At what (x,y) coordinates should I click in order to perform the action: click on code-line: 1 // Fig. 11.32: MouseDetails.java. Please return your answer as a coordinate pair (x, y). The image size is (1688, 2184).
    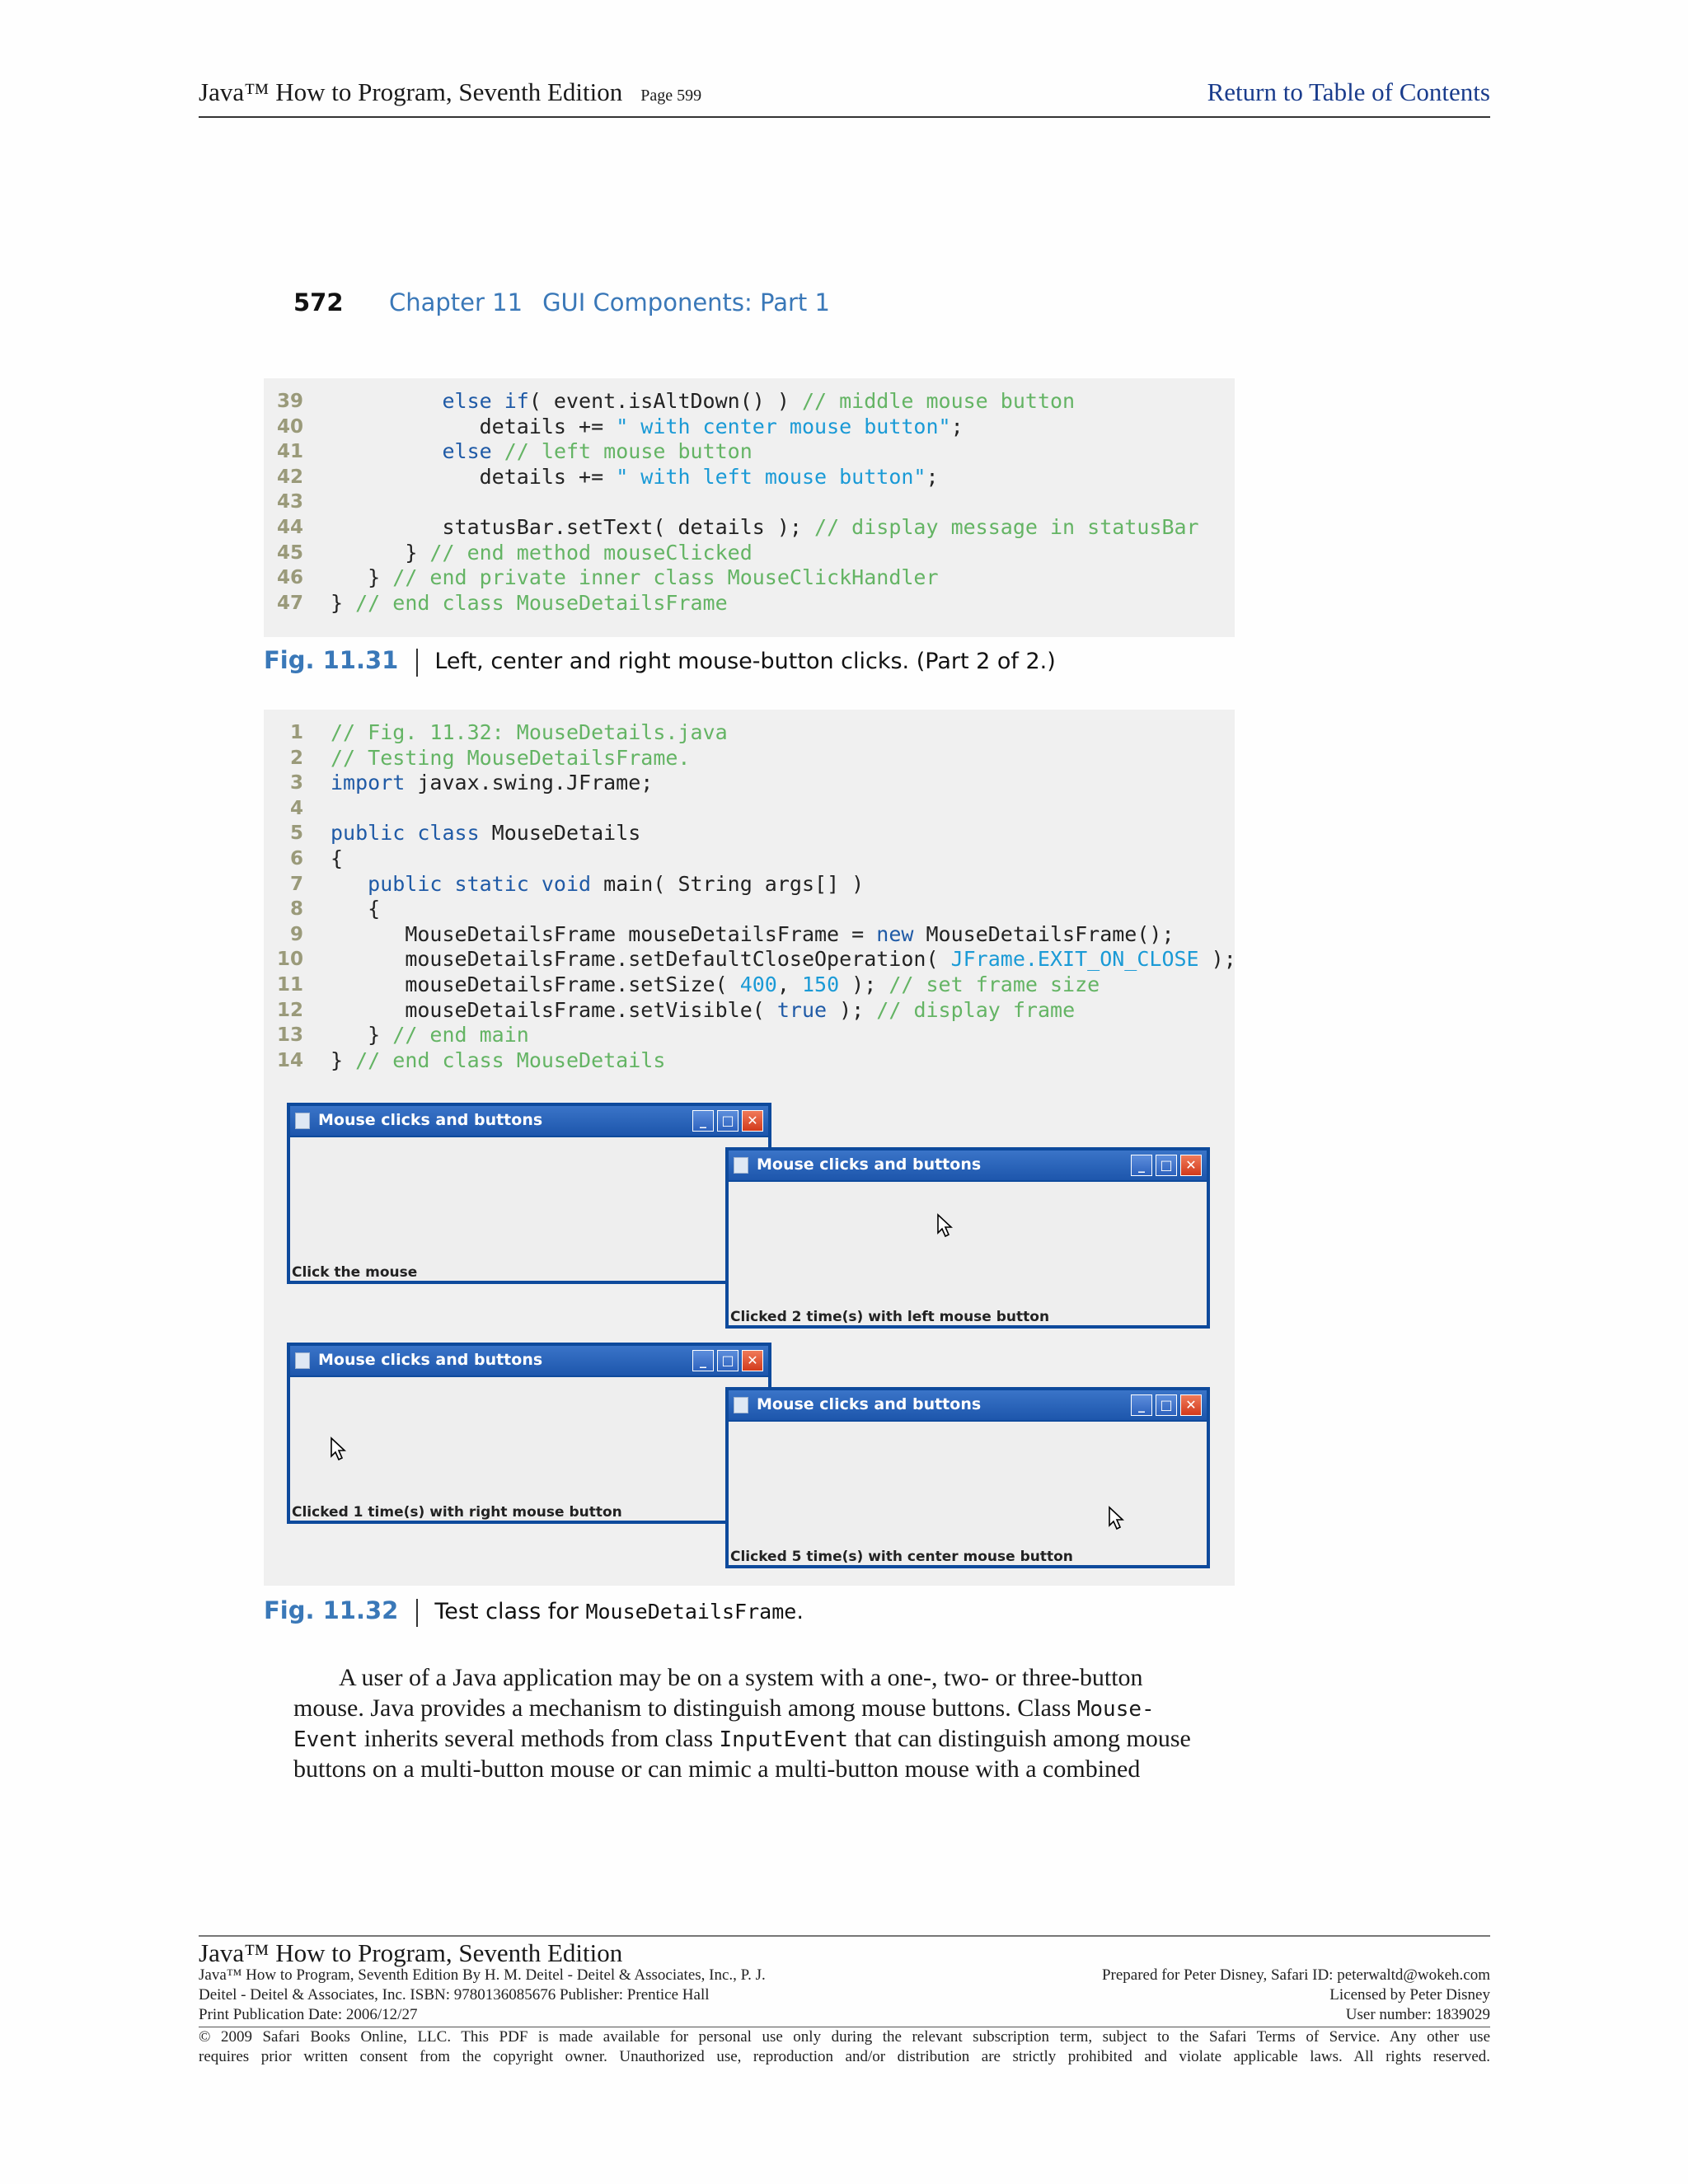
    Looking at the image, I should click on (750, 732).